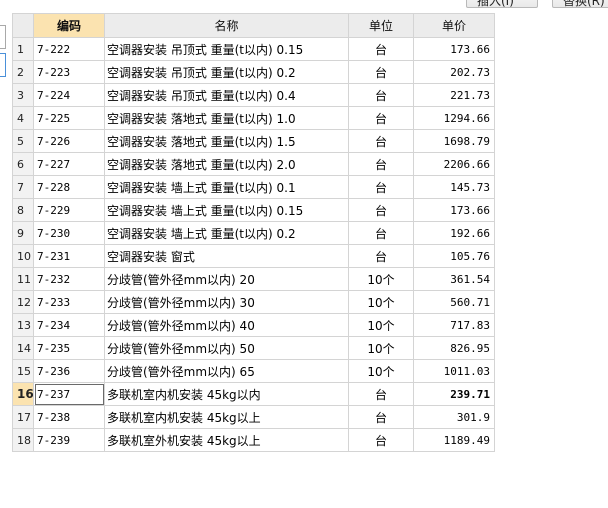  Describe the element at coordinates (69, 210) in the screenshot. I see `cell-code: 7-229` at that location.